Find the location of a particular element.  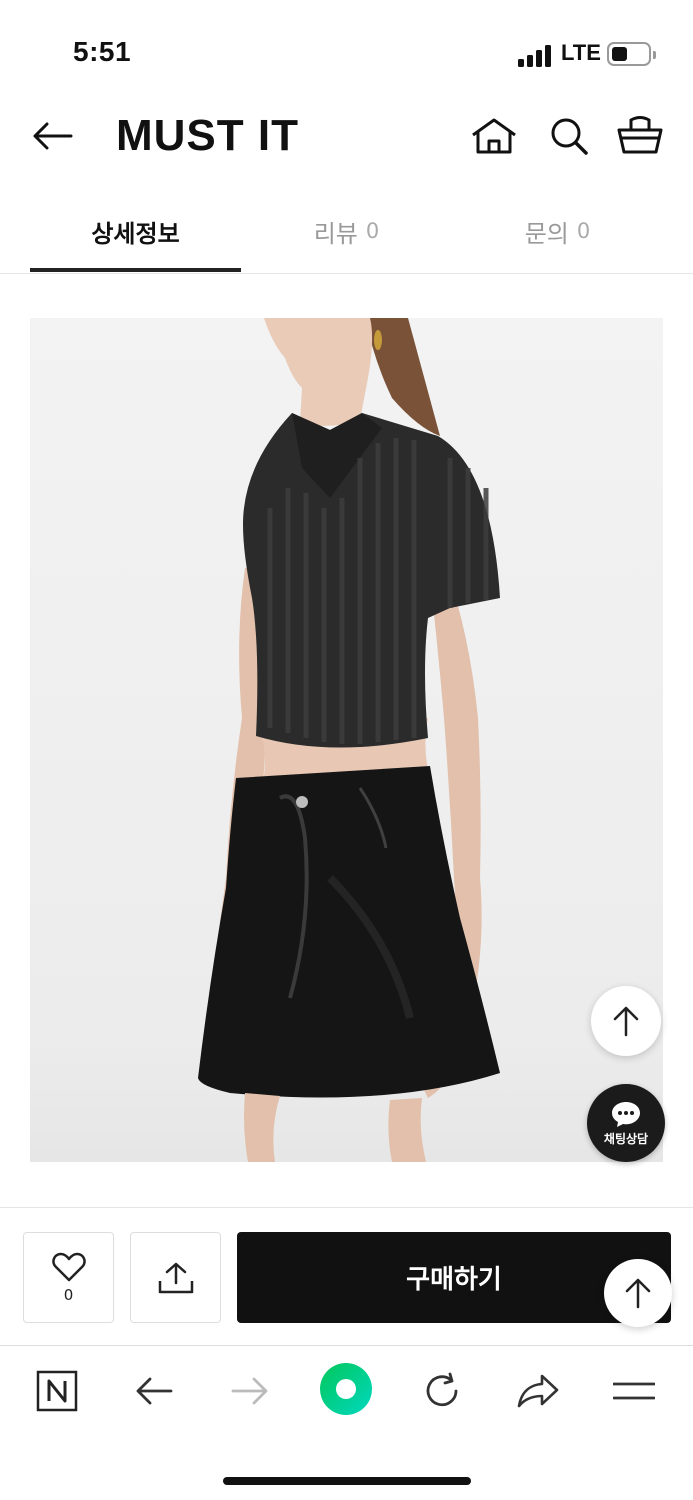

browser-toolbar is located at coordinates (346, 1422).